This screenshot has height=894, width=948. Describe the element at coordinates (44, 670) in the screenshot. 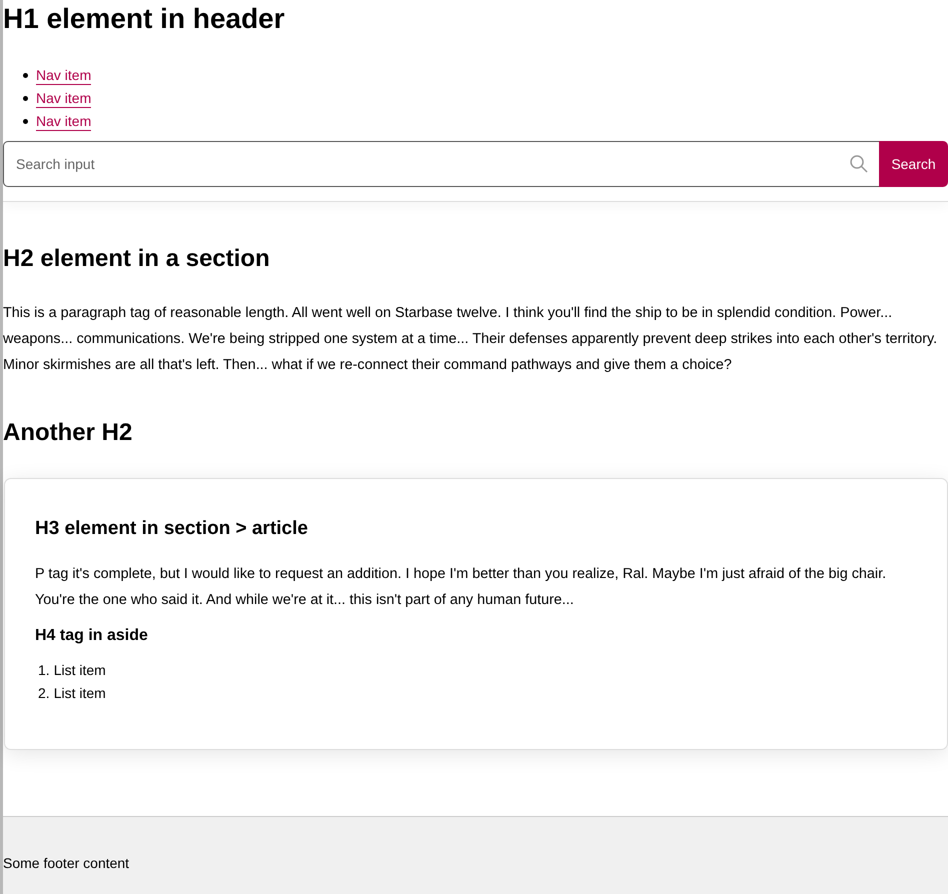

I see `list-number: 1.` at that location.